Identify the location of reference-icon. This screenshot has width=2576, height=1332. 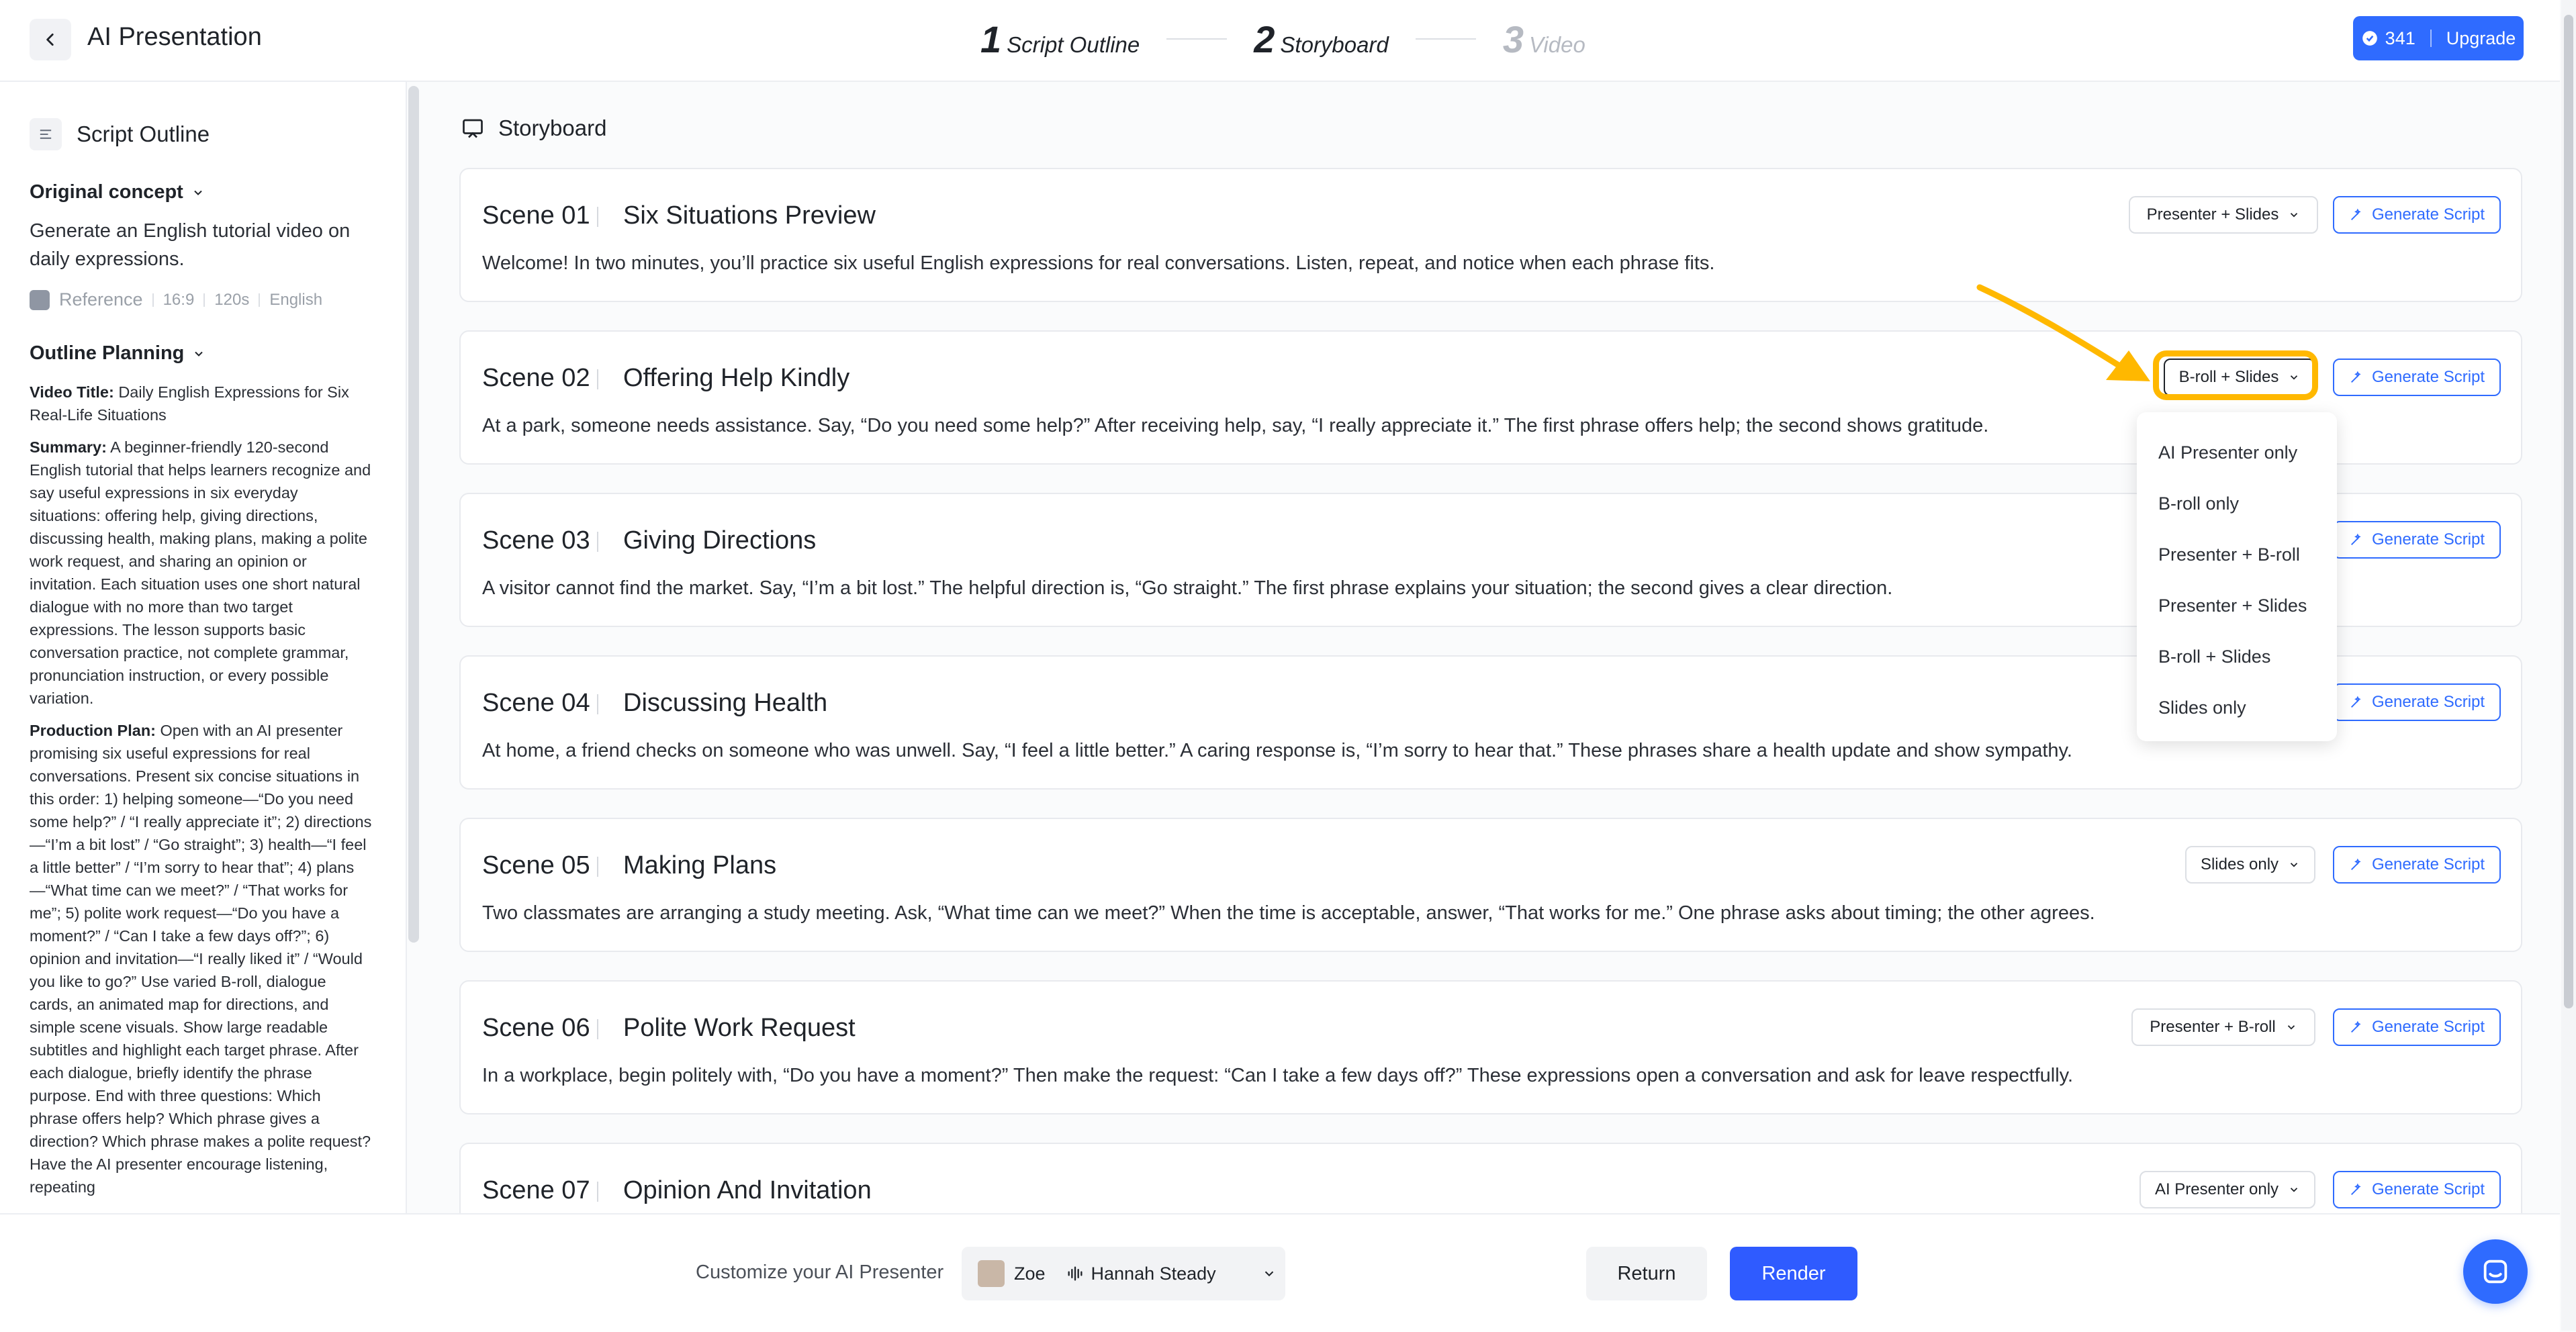
(40, 299).